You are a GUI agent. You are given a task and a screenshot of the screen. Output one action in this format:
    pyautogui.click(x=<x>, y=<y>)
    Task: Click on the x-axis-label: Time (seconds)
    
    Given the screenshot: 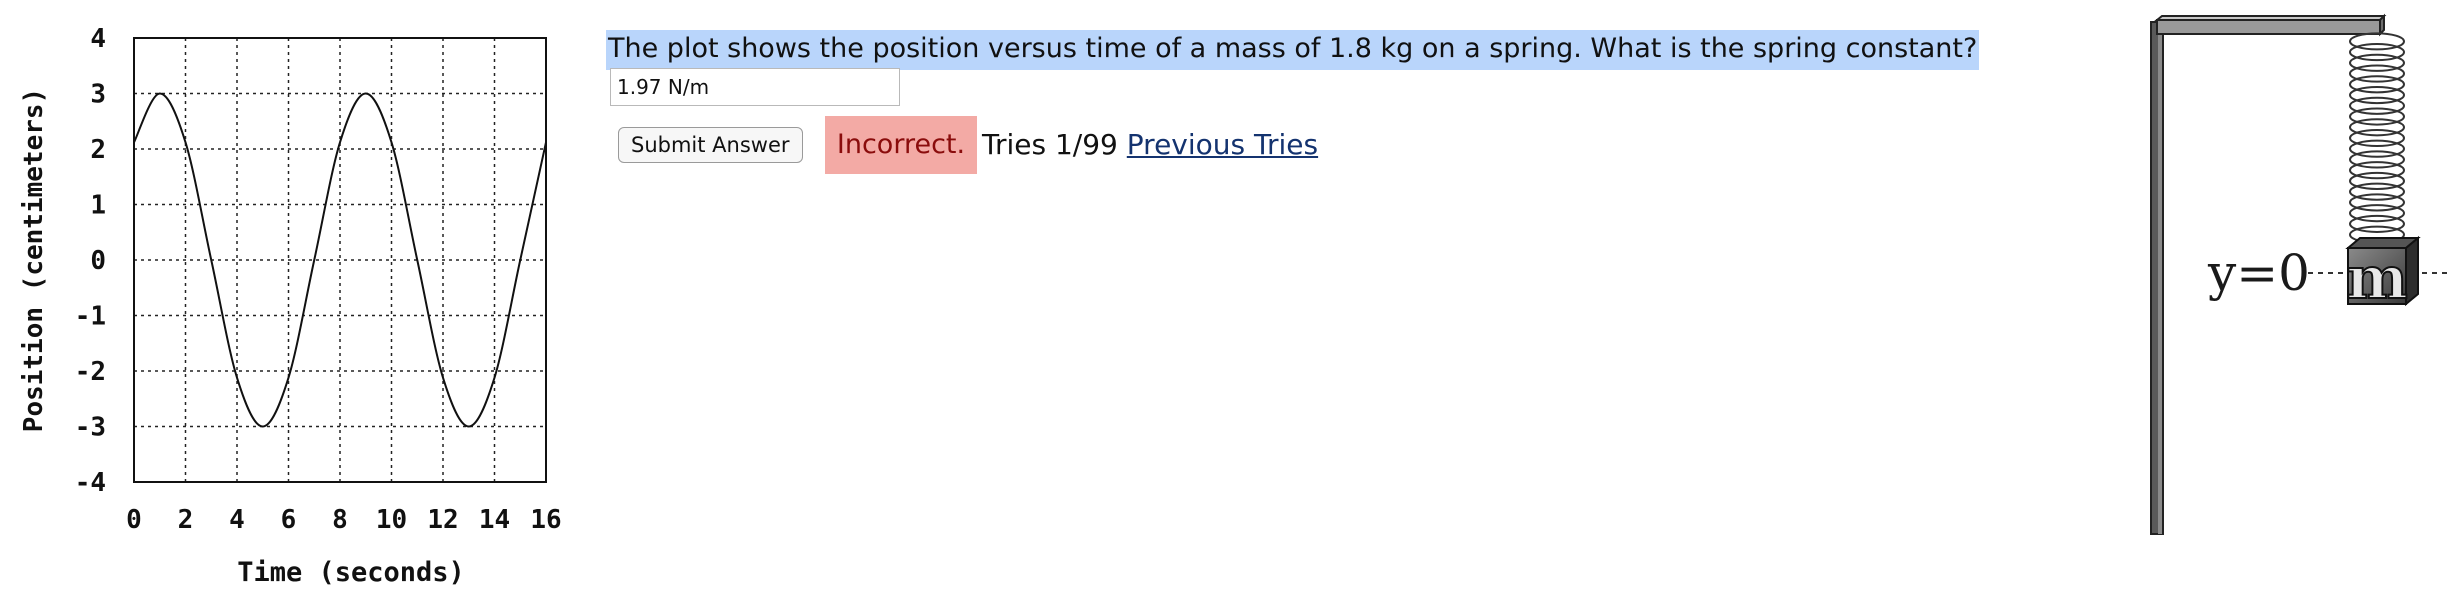 What is the action you would take?
    pyautogui.click(x=351, y=572)
    